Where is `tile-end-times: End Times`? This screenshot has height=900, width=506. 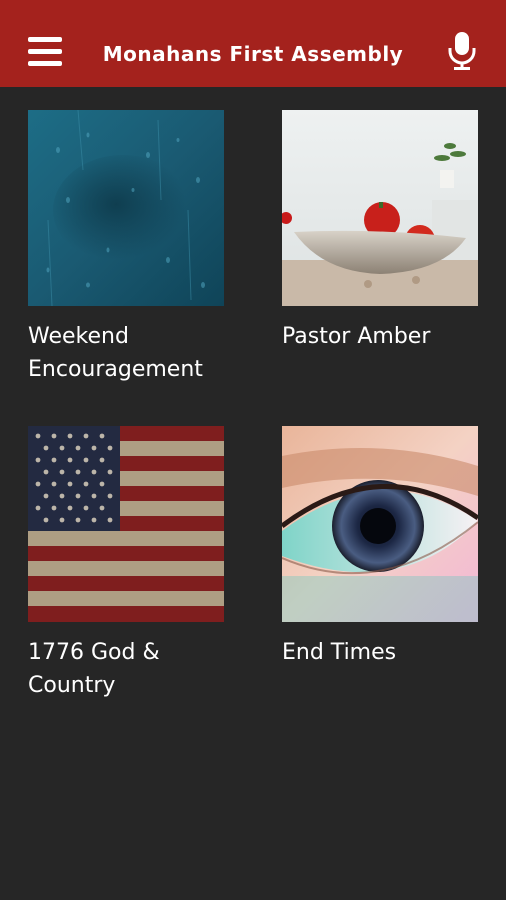 tile-end-times: End Times is located at coordinates (380, 547).